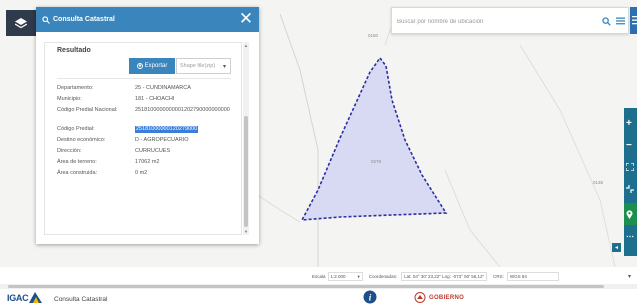 The height and width of the screenshot is (305, 637). I want to click on info-button: i, so click(370, 297).